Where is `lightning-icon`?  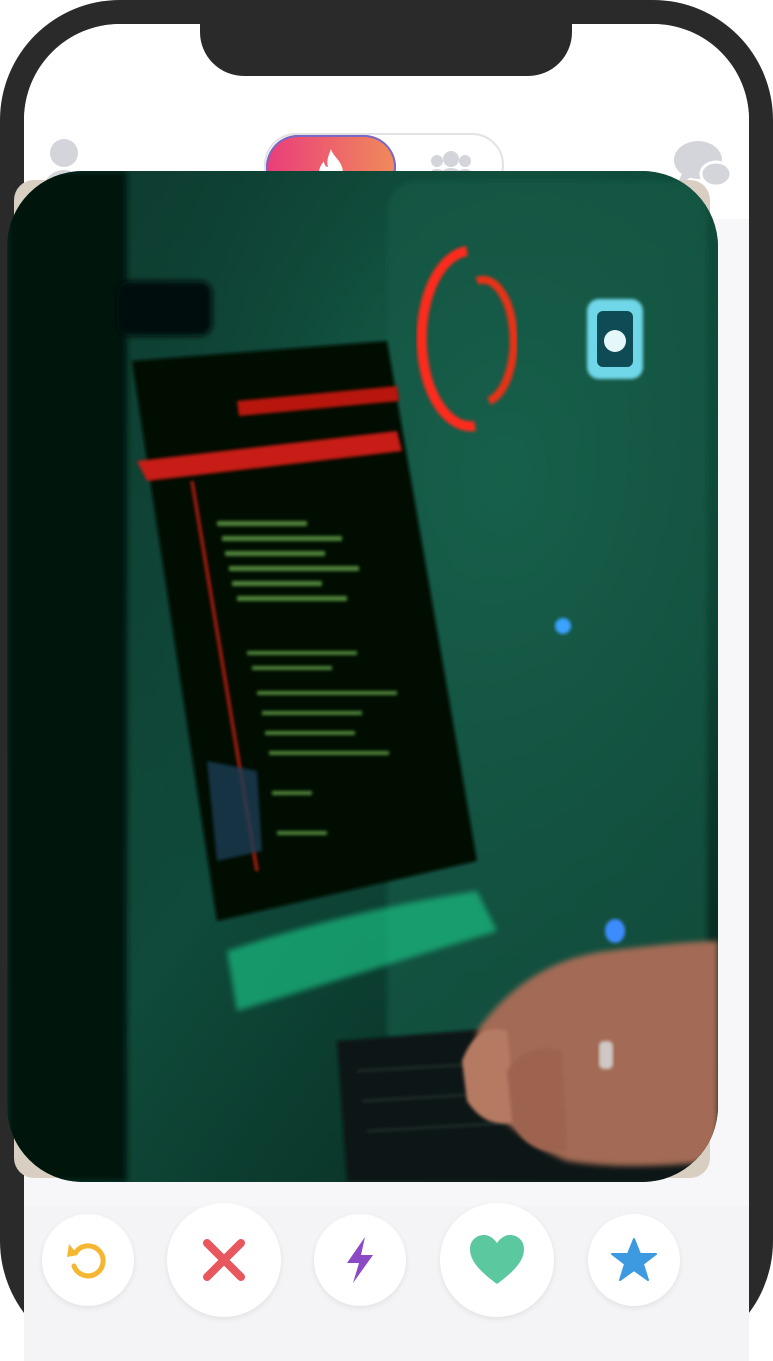
lightning-icon is located at coordinates (360, 1260).